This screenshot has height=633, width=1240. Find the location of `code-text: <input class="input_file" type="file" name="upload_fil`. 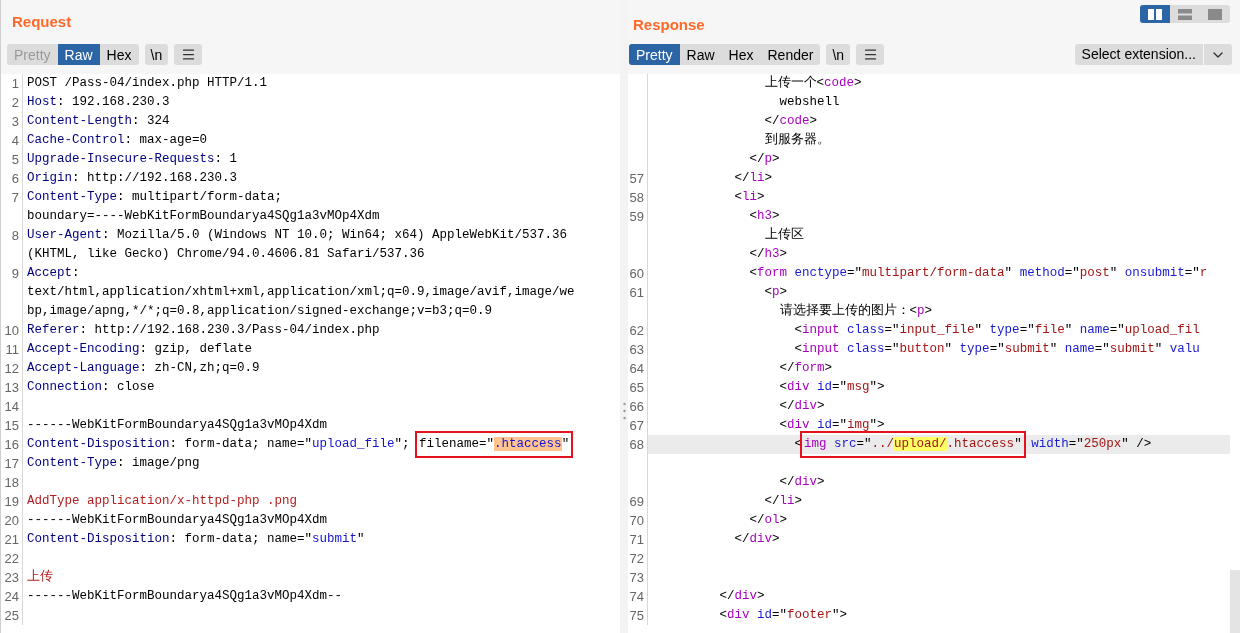

code-text: <input class="input_file" type="file" name="upload_fil is located at coordinates (996, 331).